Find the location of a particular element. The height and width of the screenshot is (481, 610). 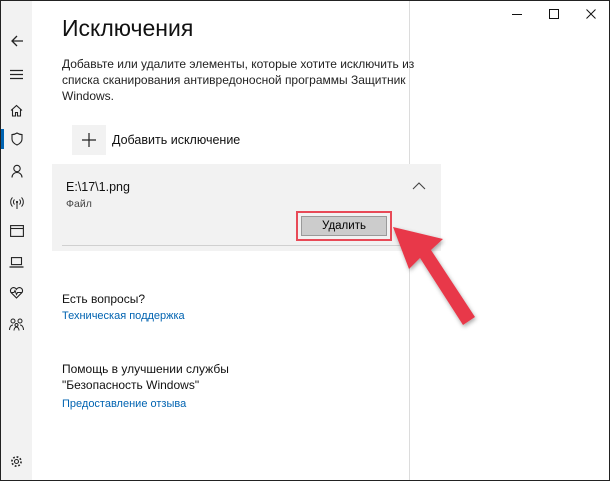

back-button is located at coordinates (16, 41).